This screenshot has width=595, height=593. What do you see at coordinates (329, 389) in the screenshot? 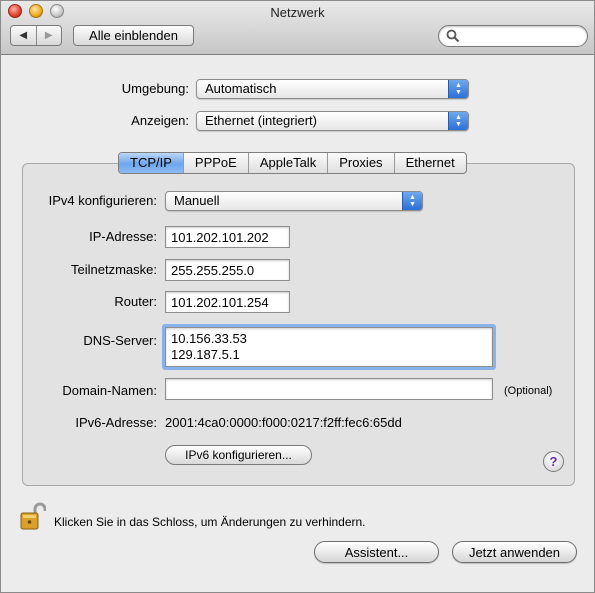
I see `domain-names-field` at bounding box center [329, 389].